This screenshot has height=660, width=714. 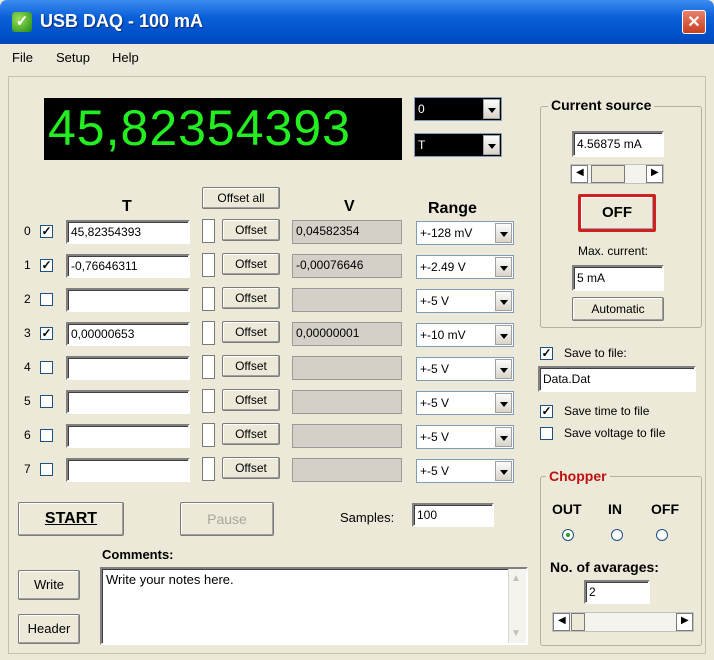 What do you see at coordinates (347, 266) in the screenshot?
I see `channel-v-value: -0,00076646` at bounding box center [347, 266].